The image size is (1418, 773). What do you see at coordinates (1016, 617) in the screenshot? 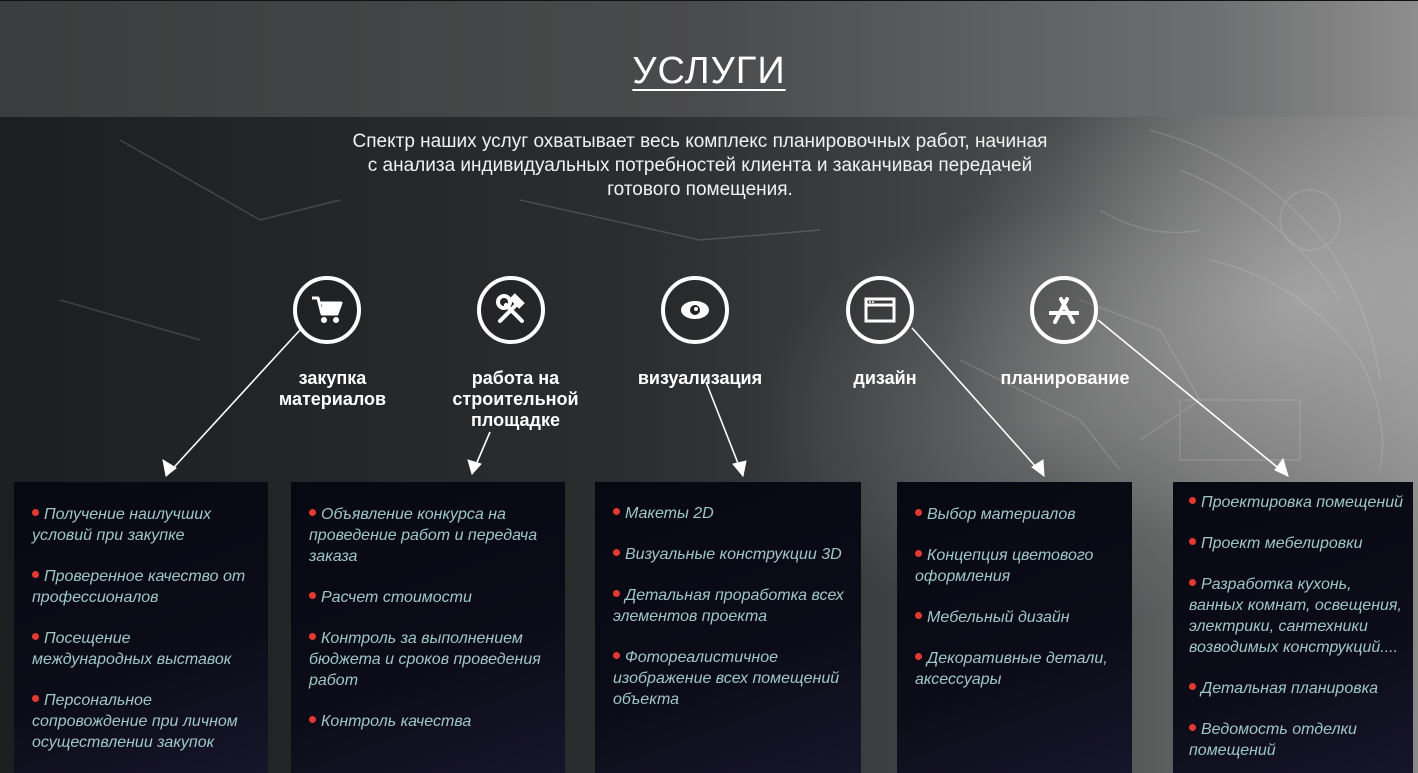
I see `list-item: Мебельный дизайн` at bounding box center [1016, 617].